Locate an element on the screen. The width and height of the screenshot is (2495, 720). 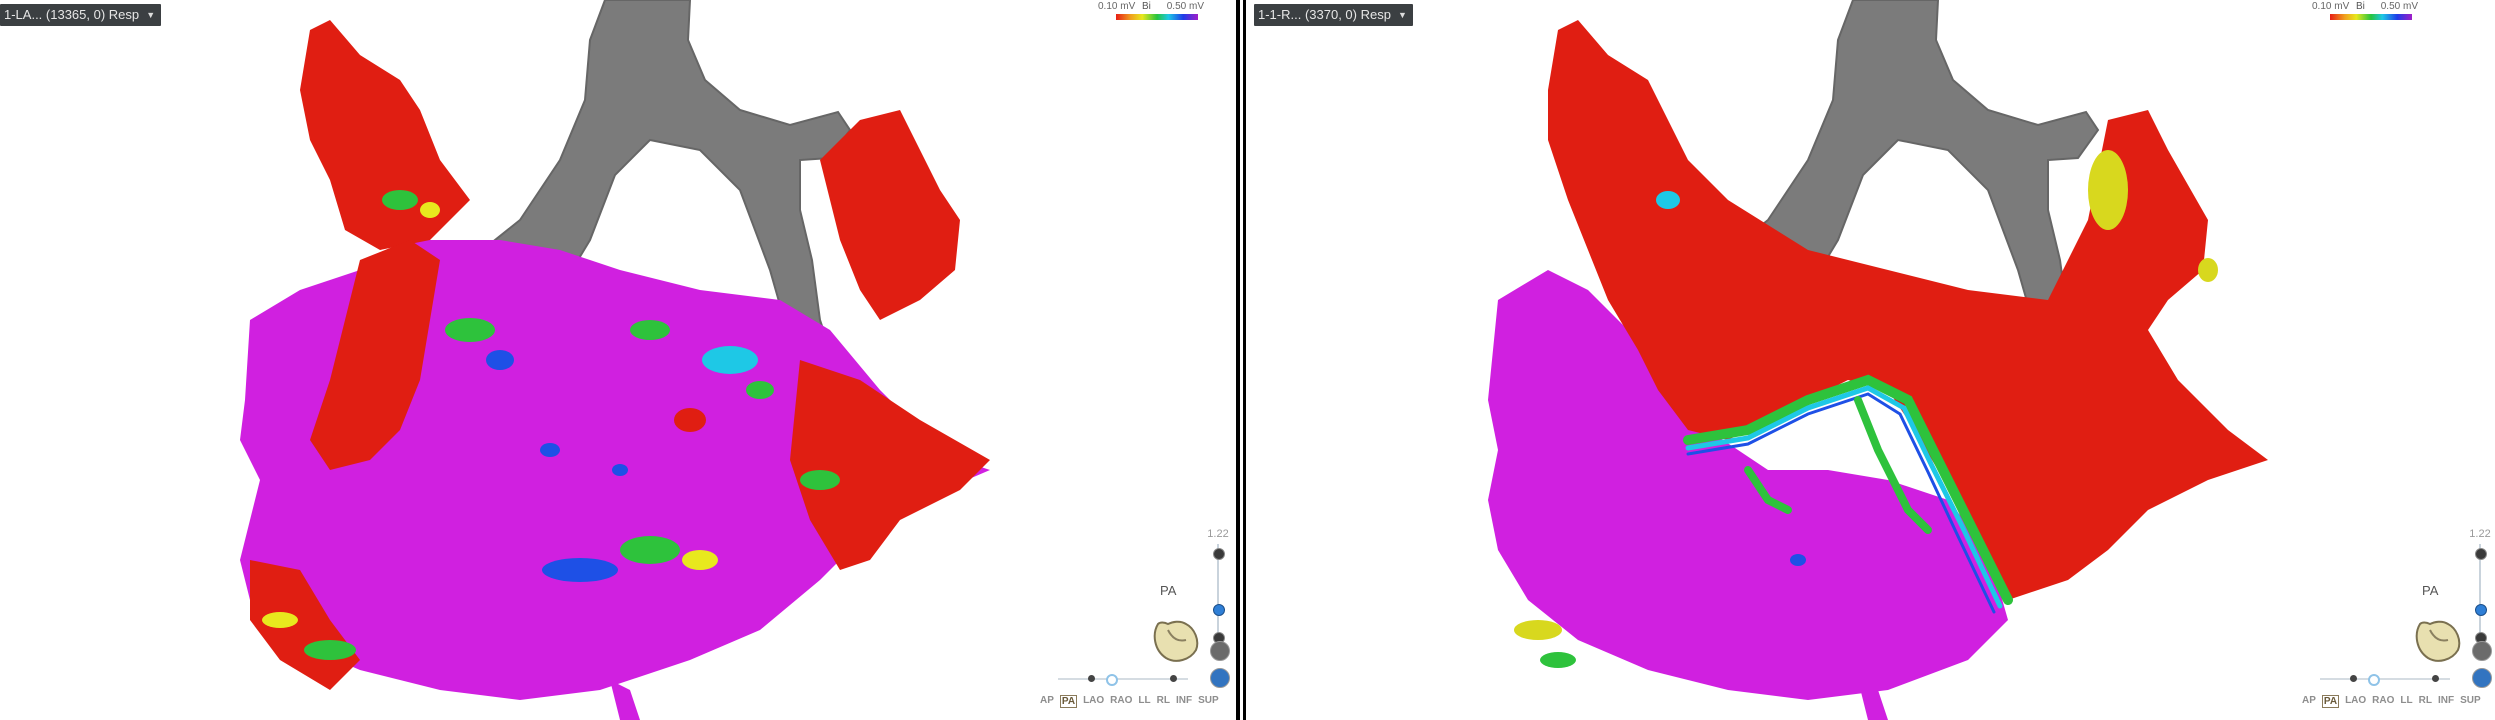
right-voltage-colorbar: 0.10 mV Bi 0.50 mV is located at coordinates (2365, 13).